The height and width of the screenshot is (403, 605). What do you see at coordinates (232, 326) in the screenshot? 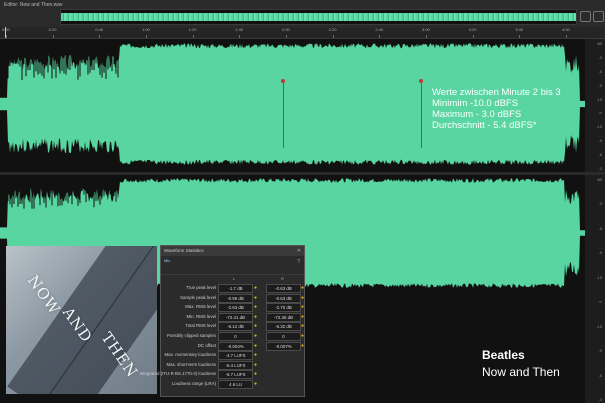
I see `stats-row: Total RMS level -6.12 dB ● -6.32 dB ●` at bounding box center [232, 326].